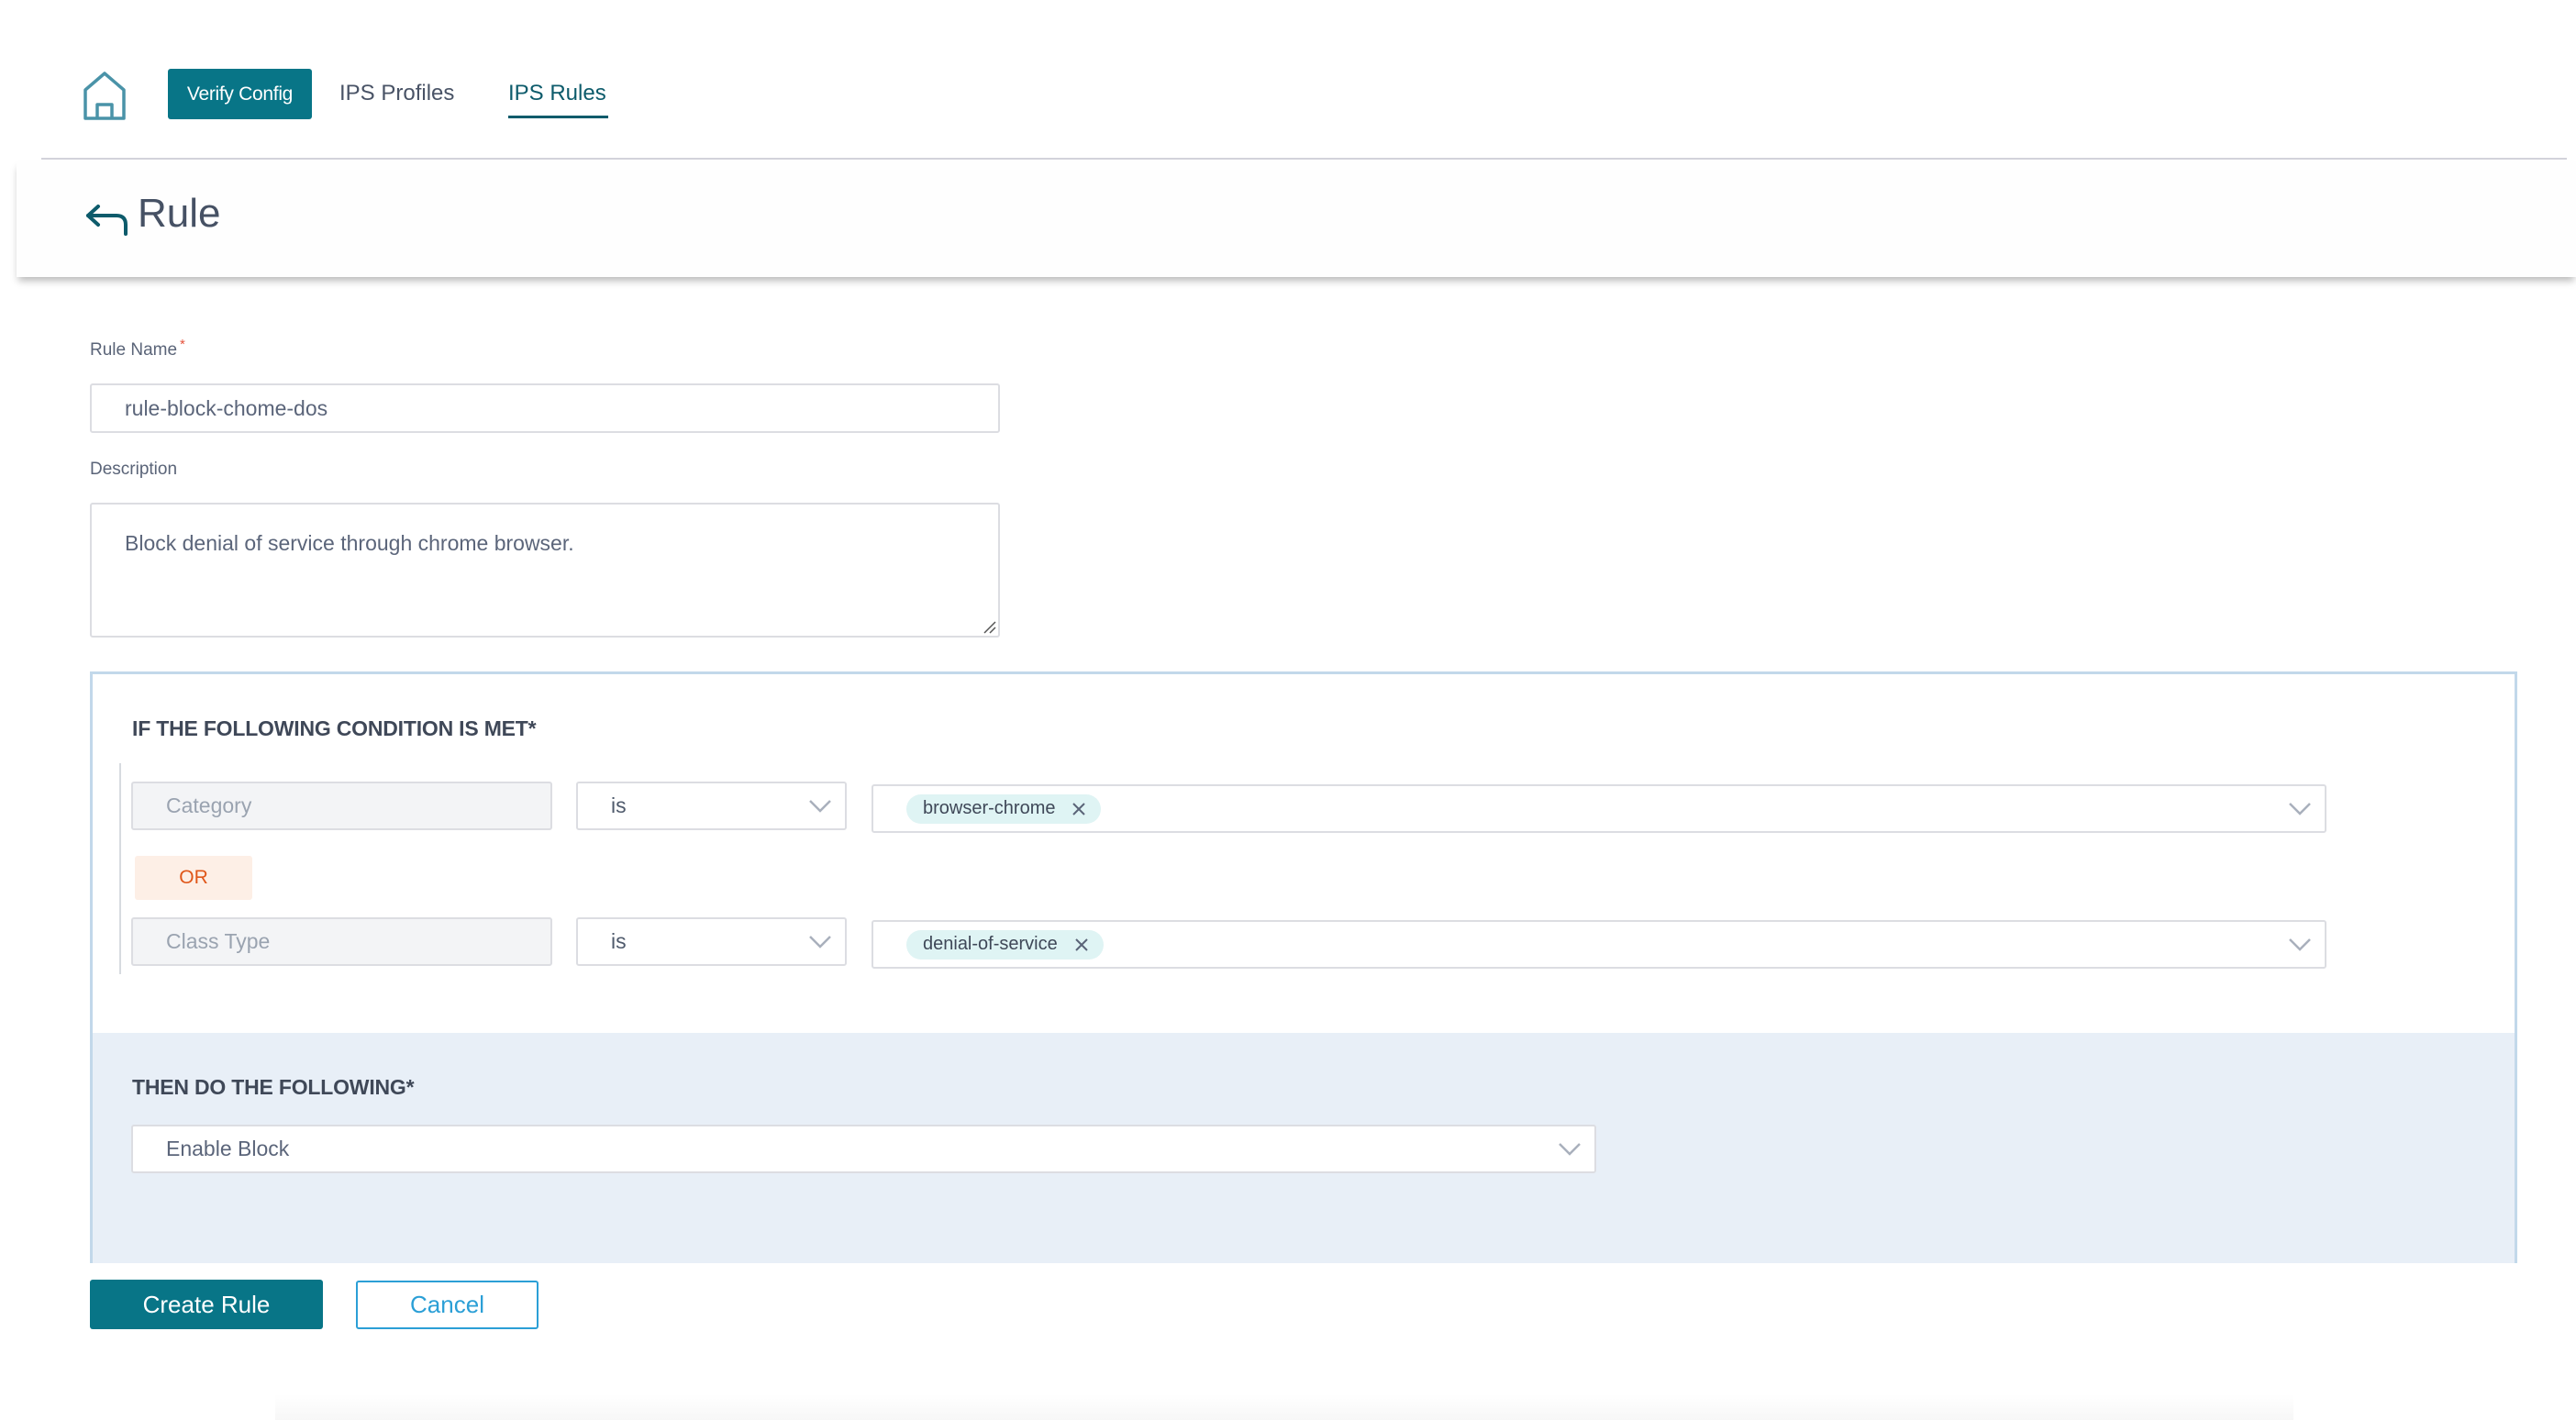 The width and height of the screenshot is (2576, 1420). I want to click on description-label: Description, so click(134, 470).